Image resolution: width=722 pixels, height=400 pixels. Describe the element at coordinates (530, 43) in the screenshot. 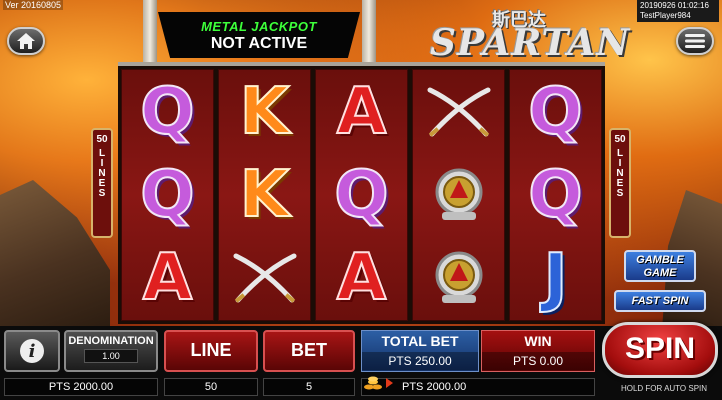

I see `logo-spartan: SPARTAN` at that location.